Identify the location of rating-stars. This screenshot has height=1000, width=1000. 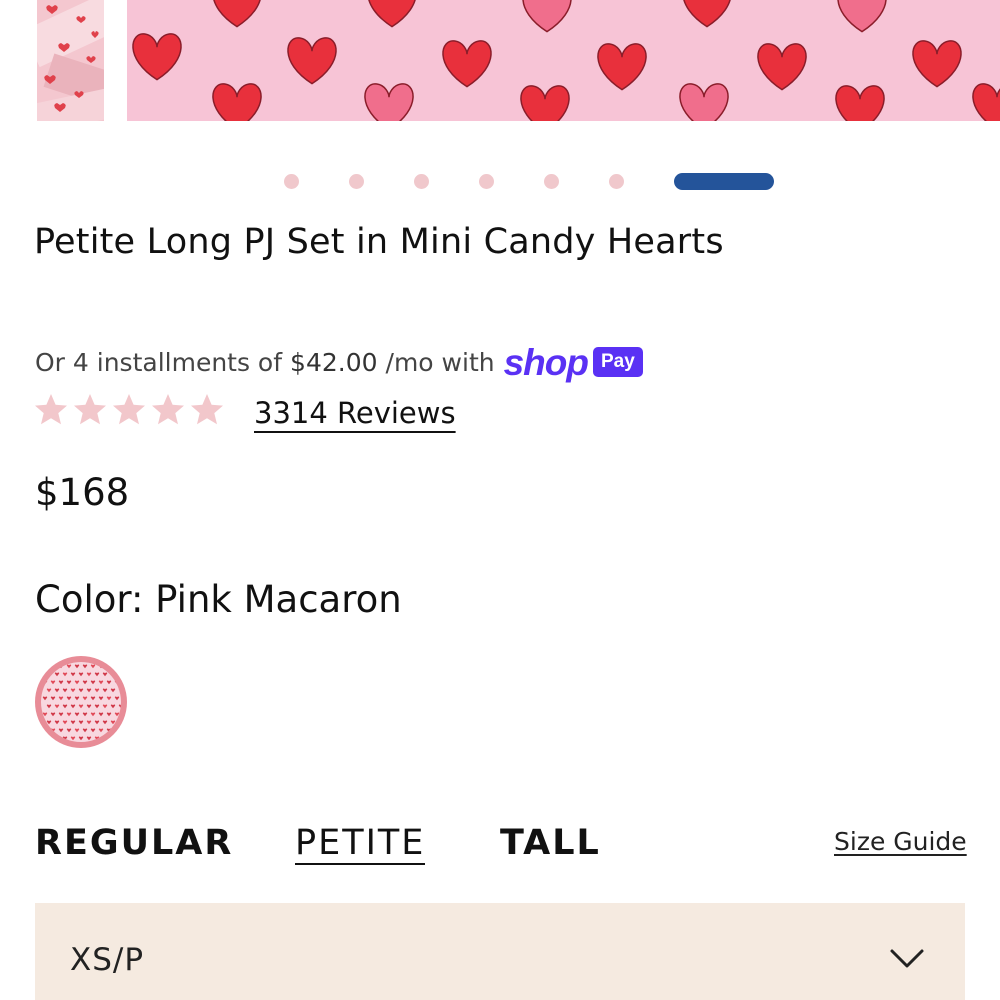
(131, 410).